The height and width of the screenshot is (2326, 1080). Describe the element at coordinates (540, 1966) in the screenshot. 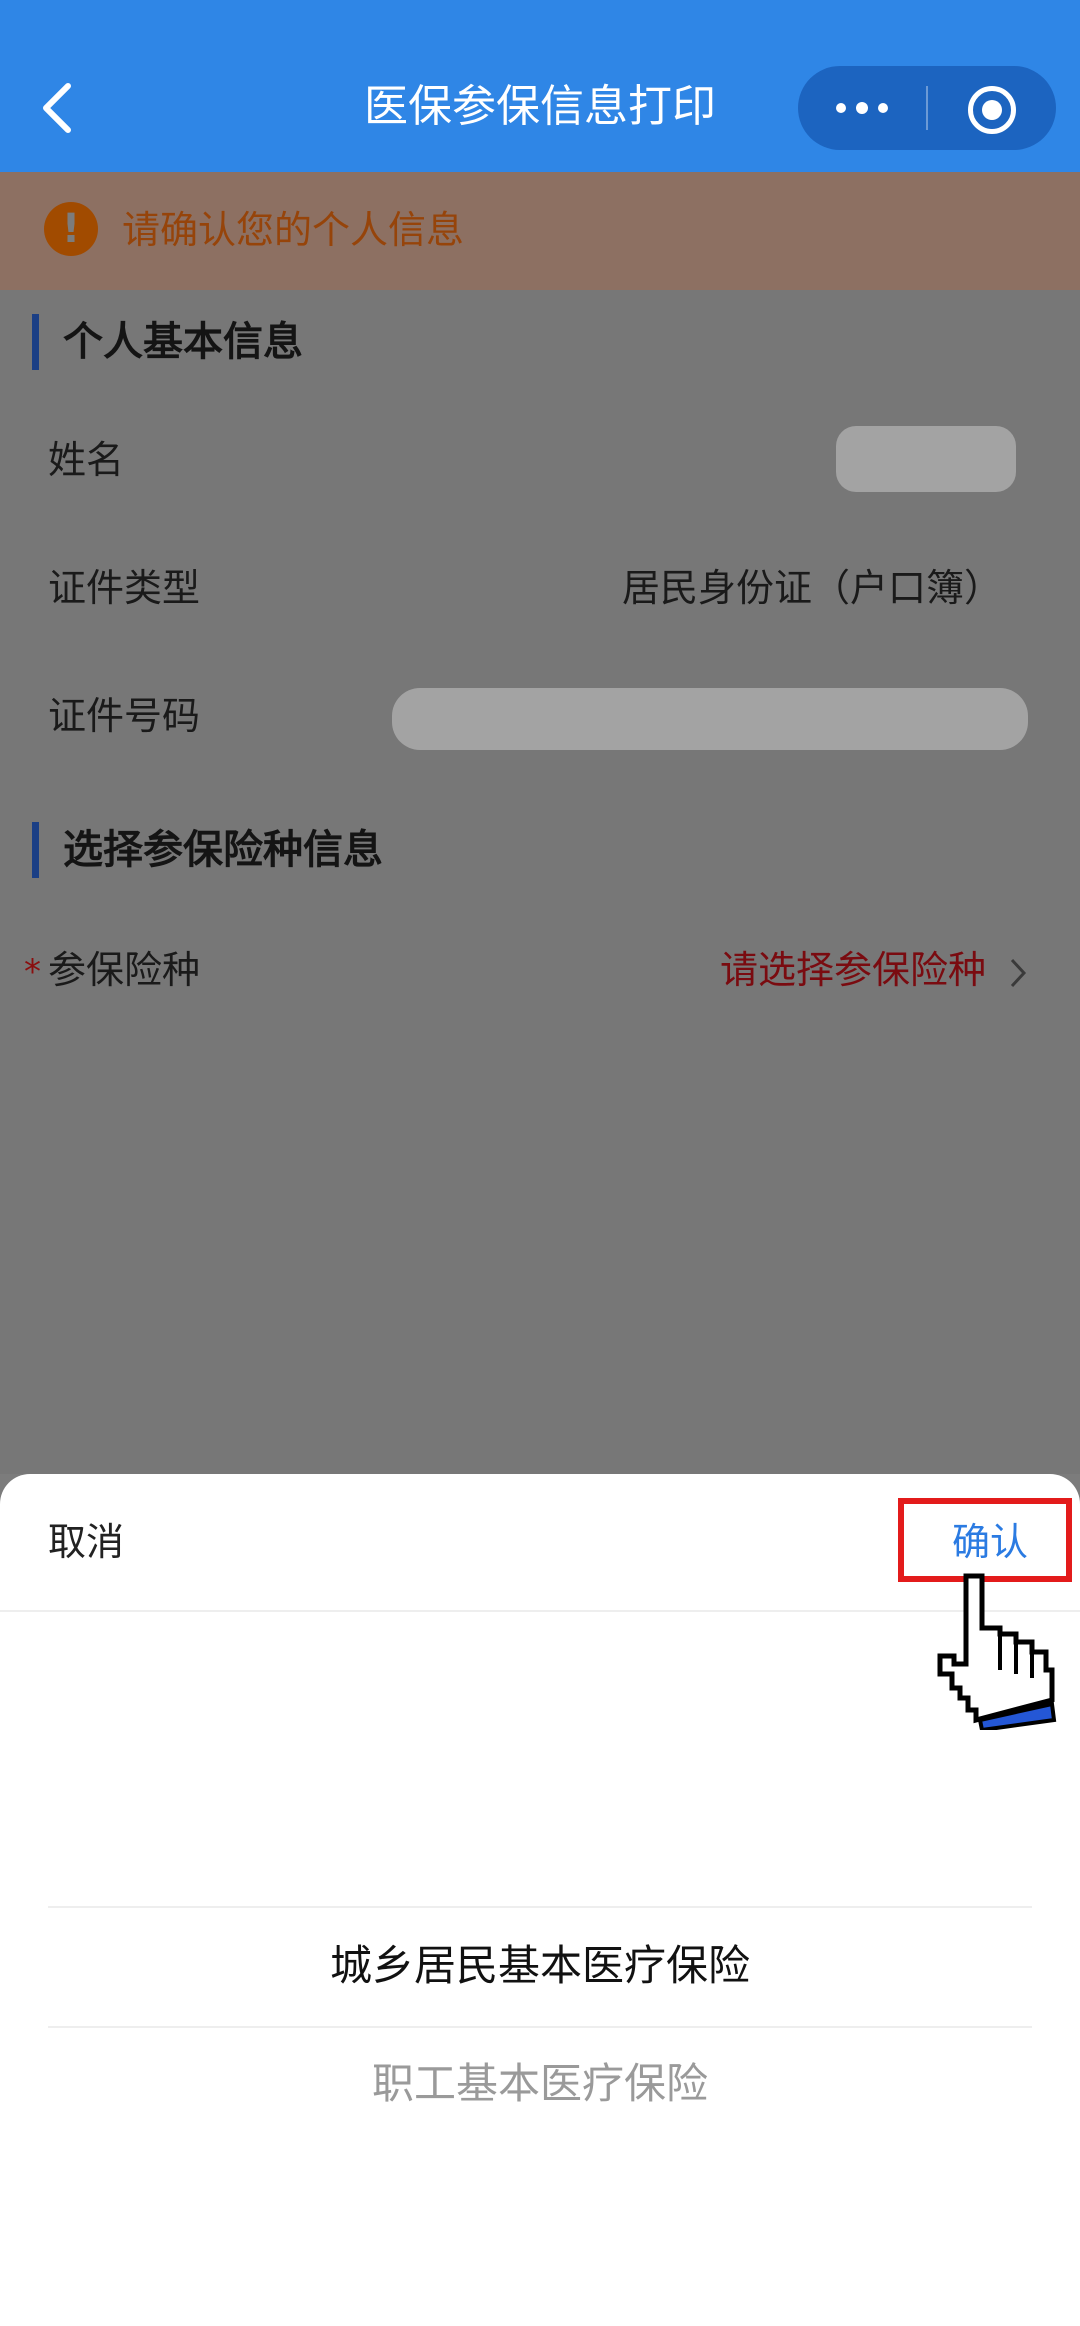

I see `picker-option-1: 城乡居民基本医疗保险` at that location.